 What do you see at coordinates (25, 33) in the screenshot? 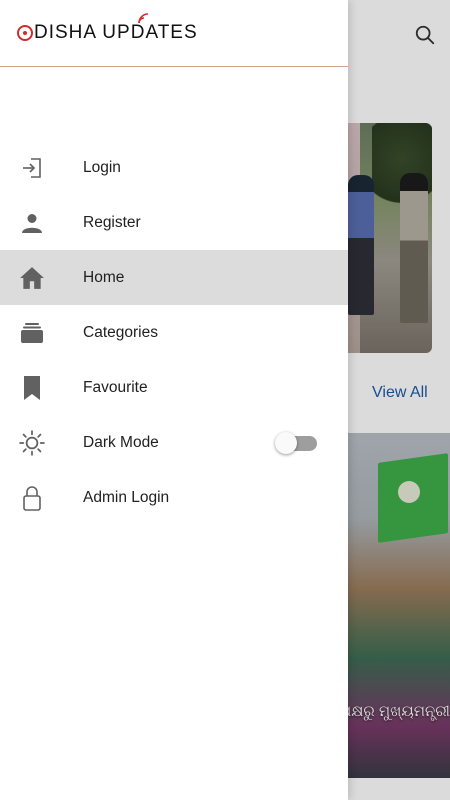
I see `logo-o-icon` at bounding box center [25, 33].